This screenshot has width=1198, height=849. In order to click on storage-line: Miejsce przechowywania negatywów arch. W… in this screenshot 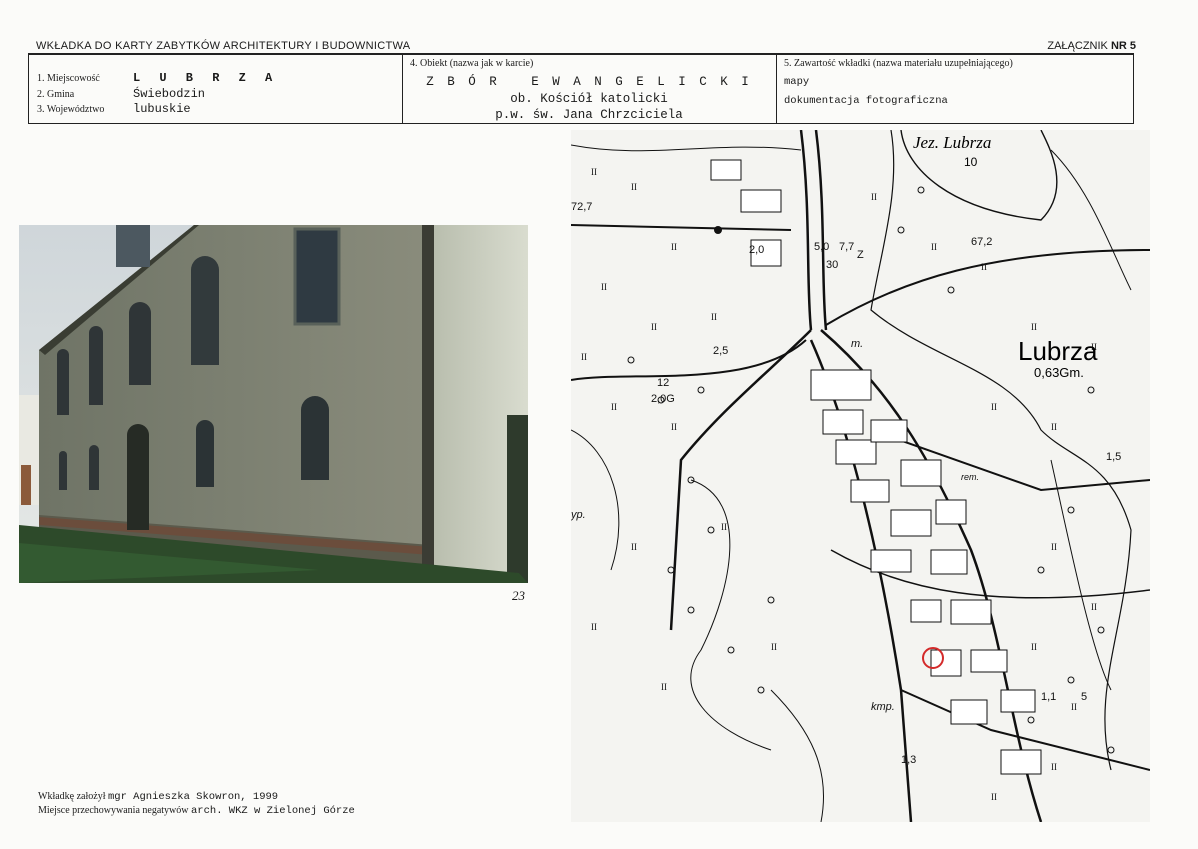, I will do `click(196, 811)`.